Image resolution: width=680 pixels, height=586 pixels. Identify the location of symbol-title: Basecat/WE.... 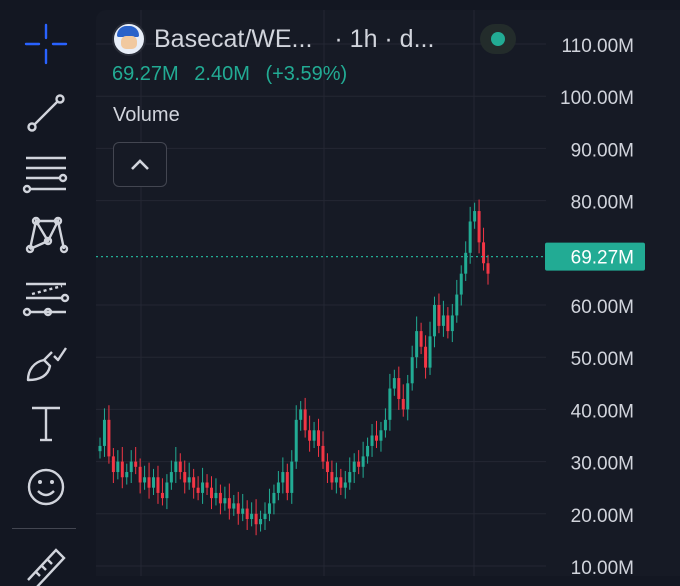
(233, 39).